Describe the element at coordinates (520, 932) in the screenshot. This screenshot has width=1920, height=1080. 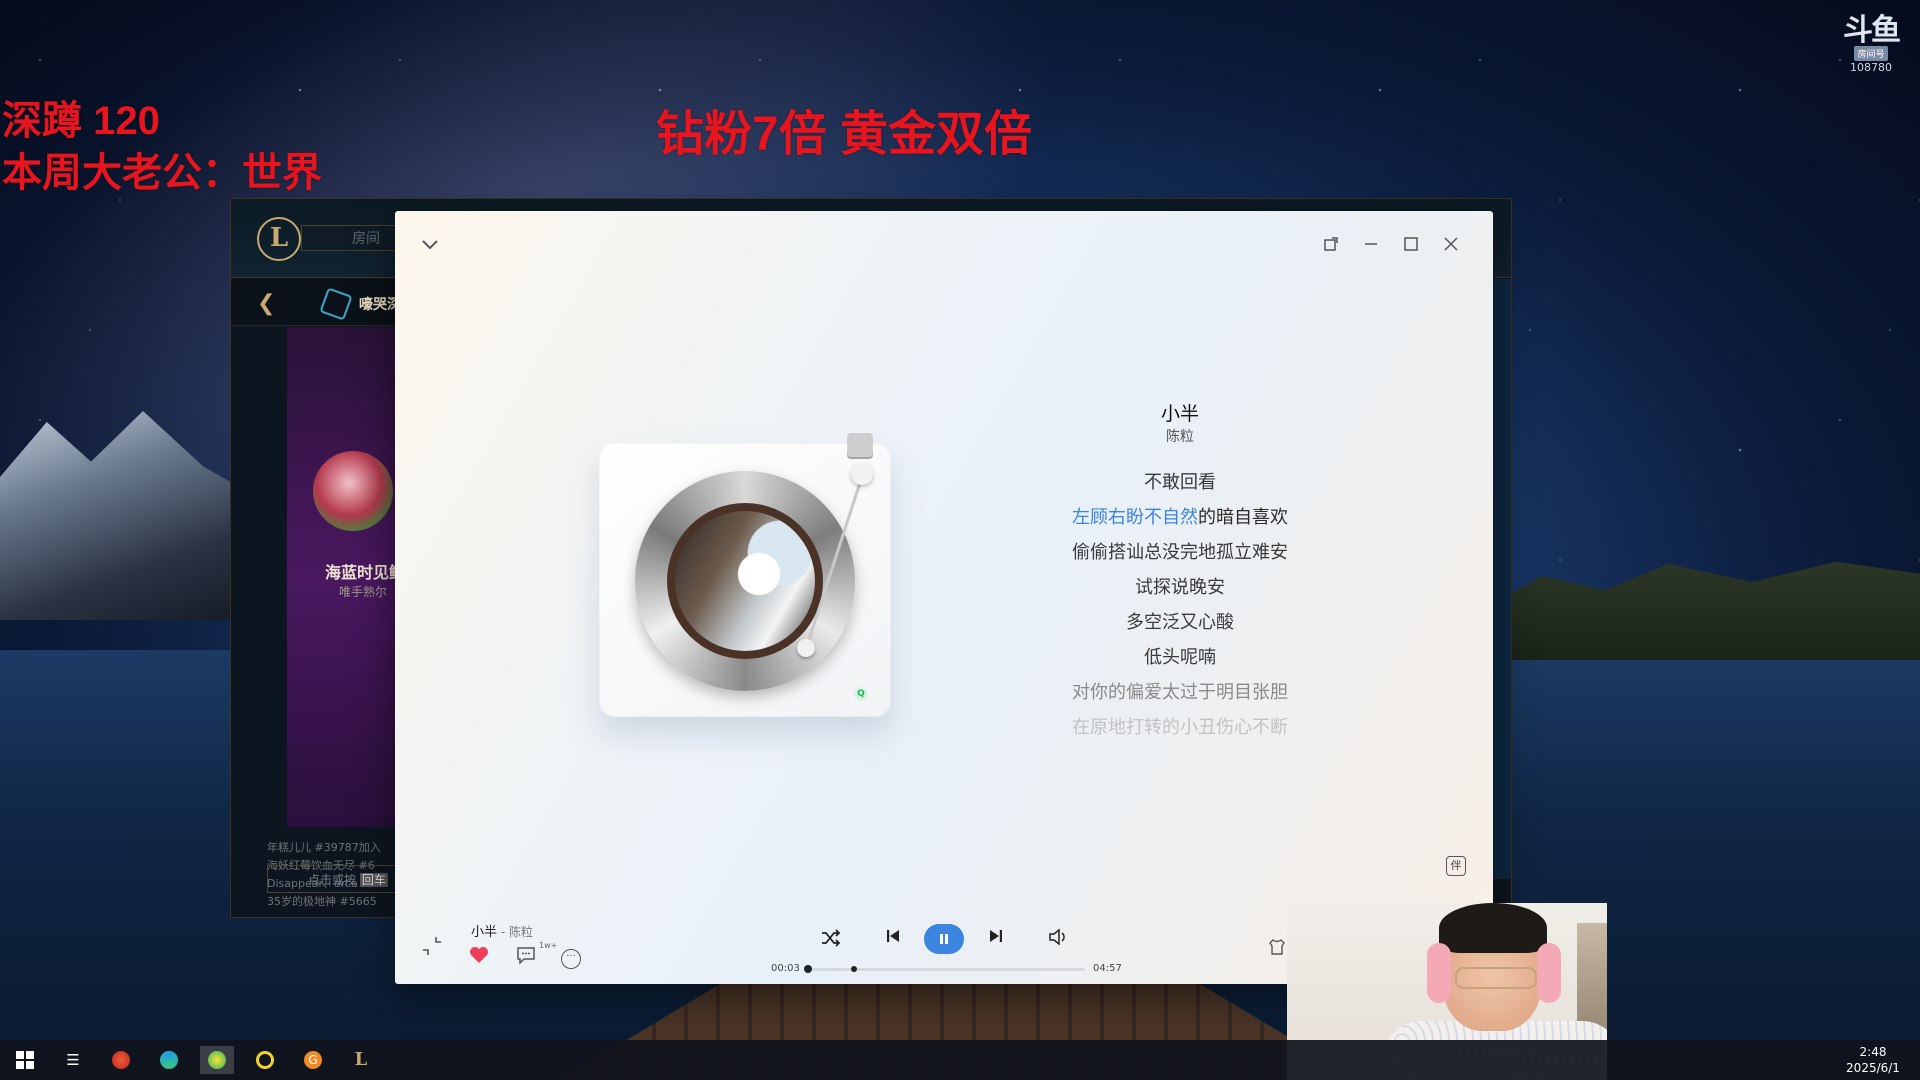
I see `now-playing-artist: 陈粒` at that location.